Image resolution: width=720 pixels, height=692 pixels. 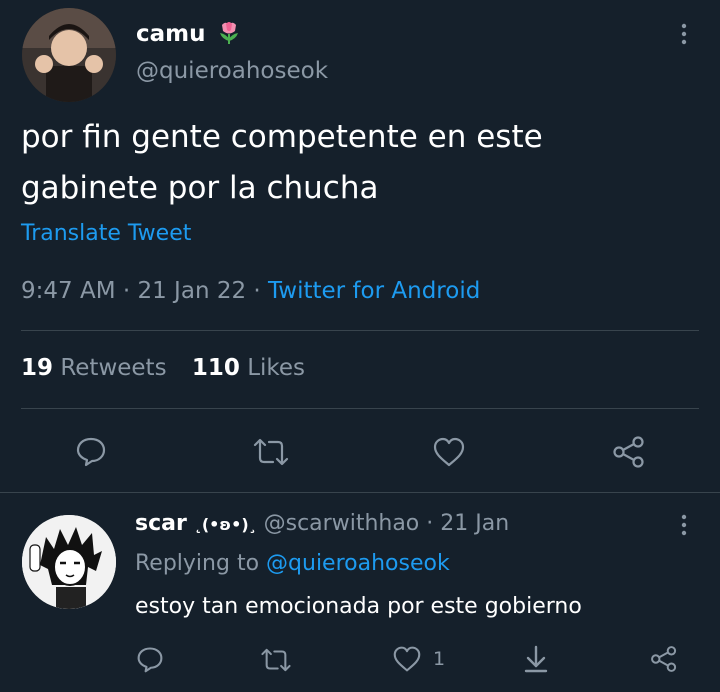 I want to click on reply-handle: @scarwithhao, so click(x=342, y=523).